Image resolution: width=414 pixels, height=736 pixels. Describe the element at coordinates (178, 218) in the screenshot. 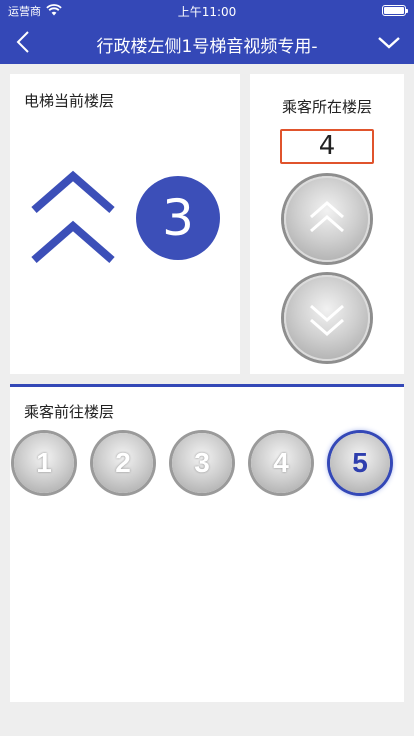

I see `current-floor-indicator: 3` at that location.